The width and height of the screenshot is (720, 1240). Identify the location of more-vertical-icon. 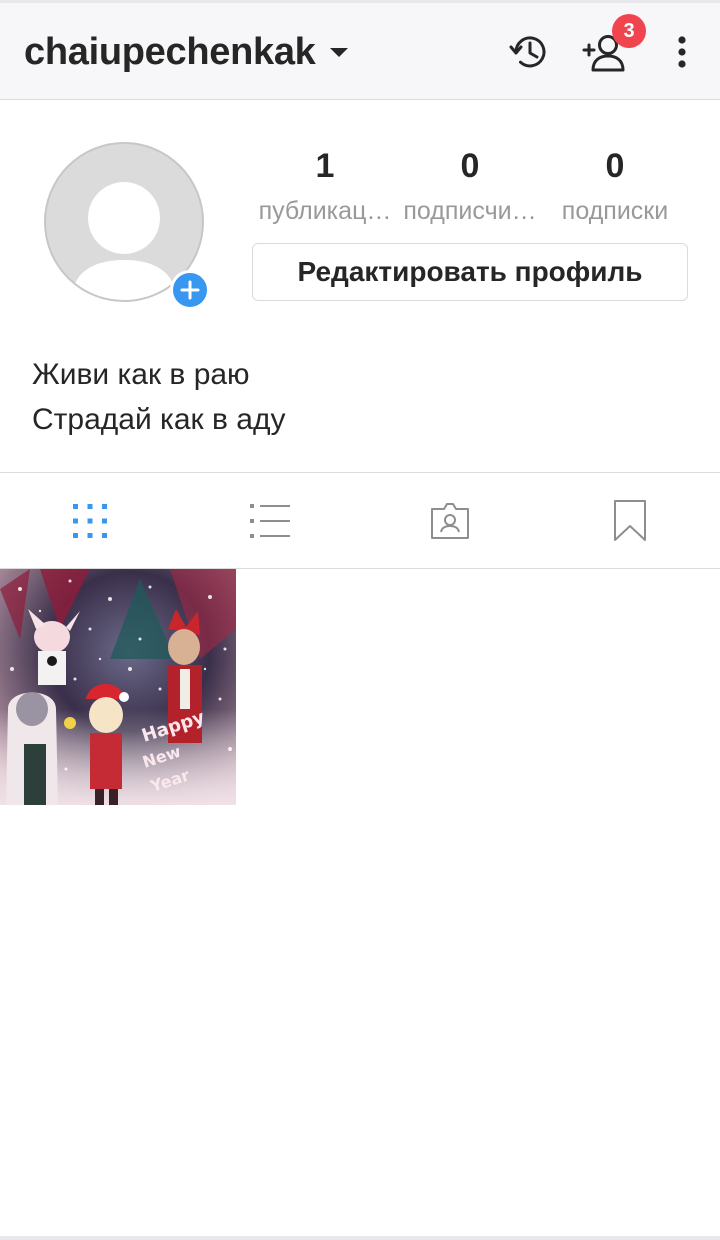
(682, 52).